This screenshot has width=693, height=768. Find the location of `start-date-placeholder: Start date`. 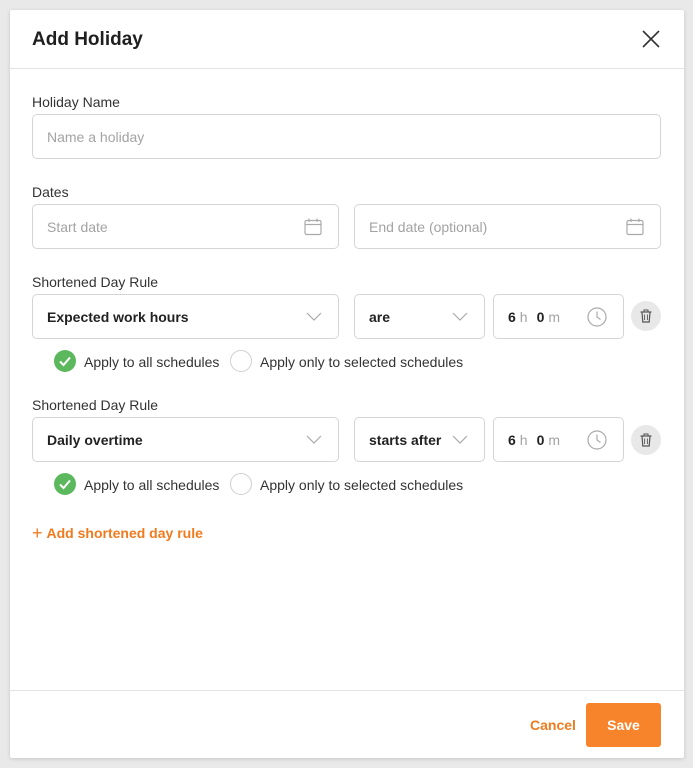

start-date-placeholder: Start date is located at coordinates (77, 227).